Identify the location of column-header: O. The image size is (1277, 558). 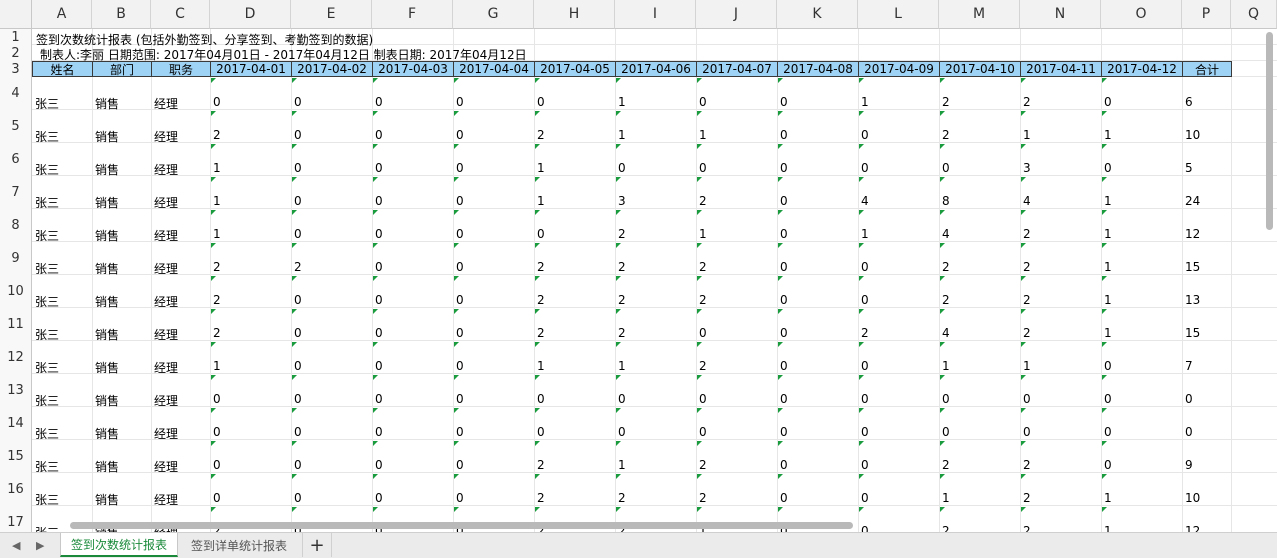
(1141, 14).